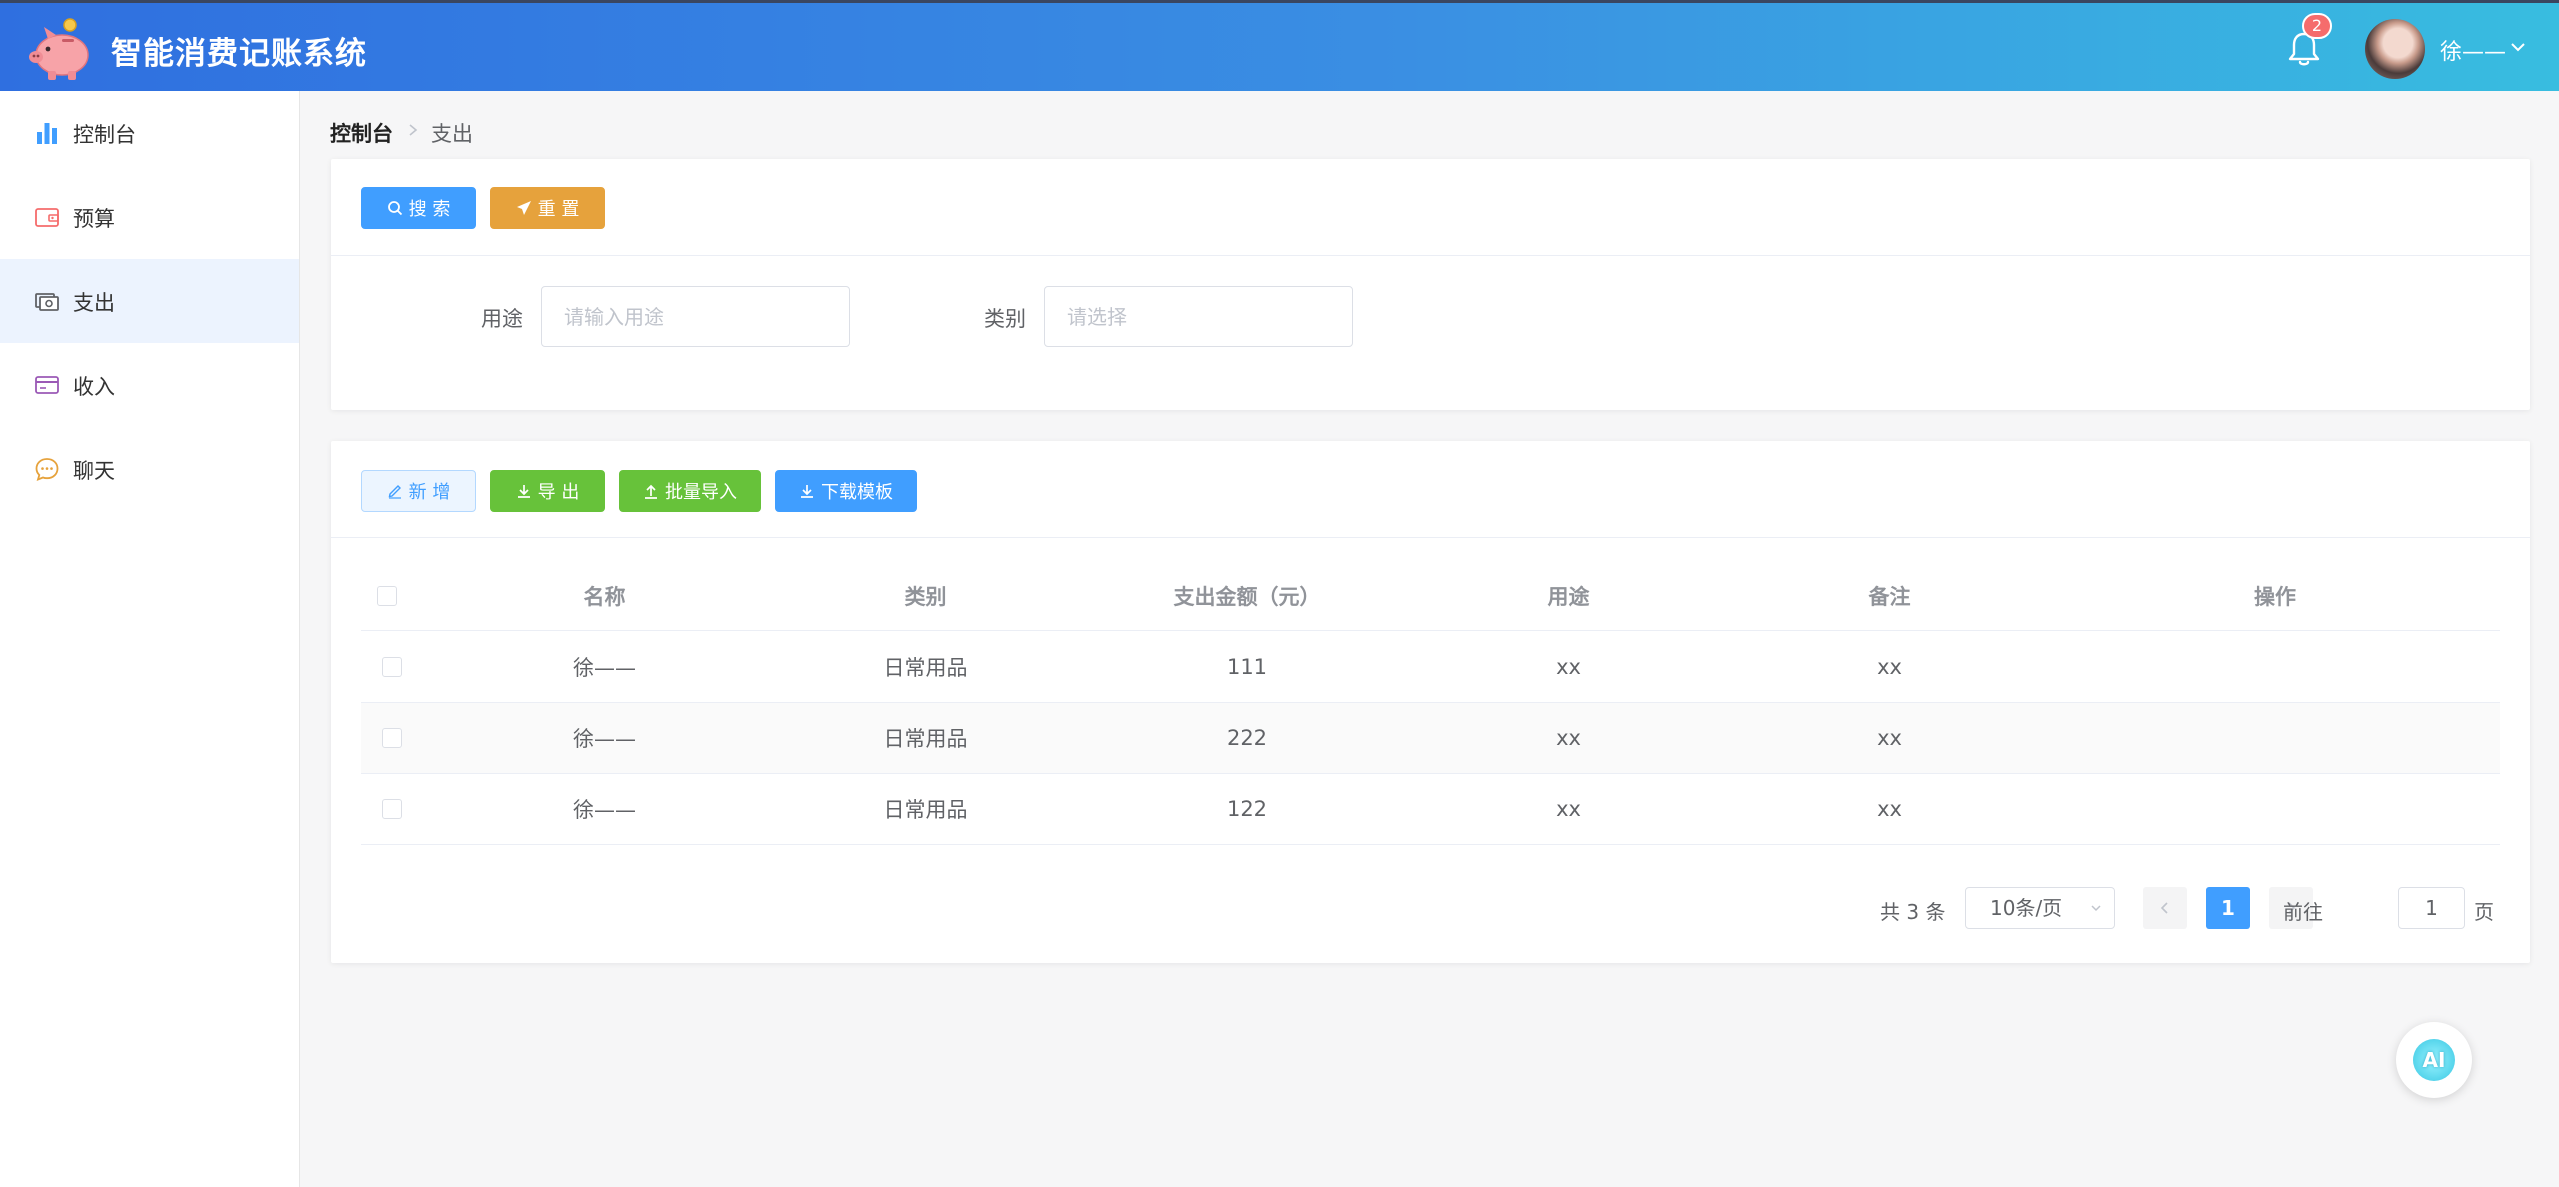 The image size is (2559, 1187). What do you see at coordinates (2303, 912) in the screenshot?
I see `goto-prefix: 前往` at bounding box center [2303, 912].